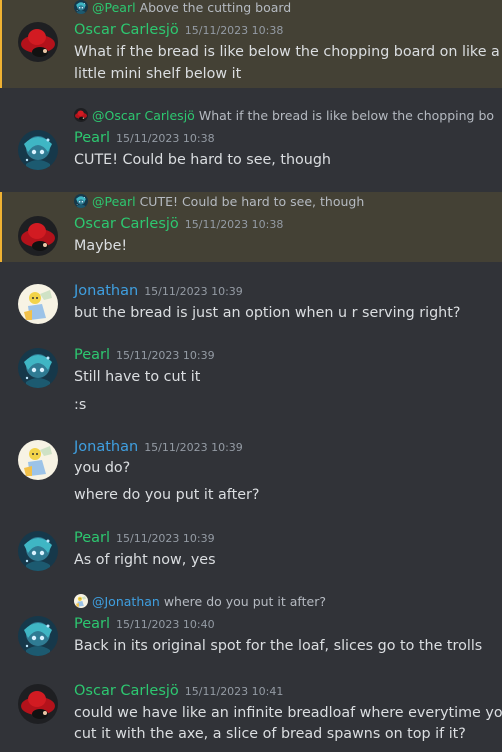  I want to click on reply-text: where do you put it after?, so click(244, 601).